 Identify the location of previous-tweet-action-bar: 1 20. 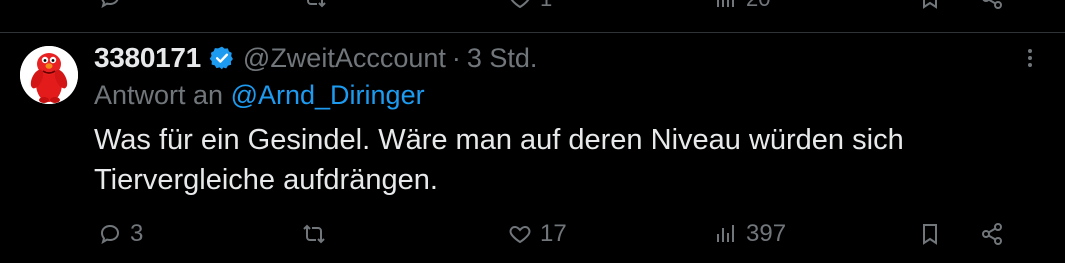
(532, 16).